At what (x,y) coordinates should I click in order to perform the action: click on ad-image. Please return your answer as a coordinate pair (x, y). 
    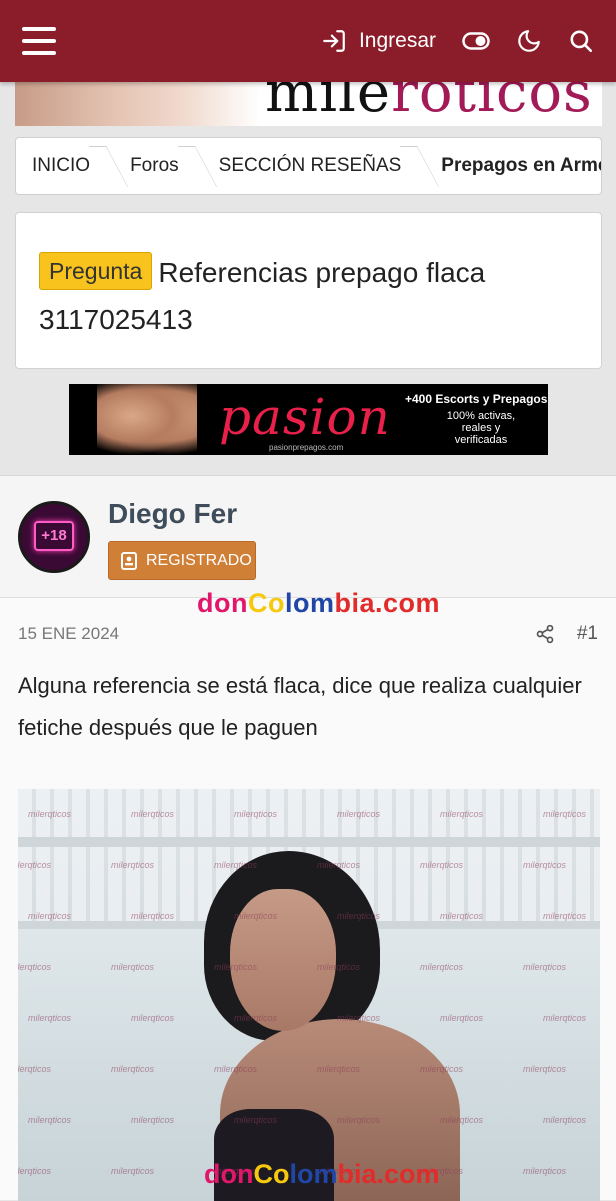
    Looking at the image, I should click on (147, 419).